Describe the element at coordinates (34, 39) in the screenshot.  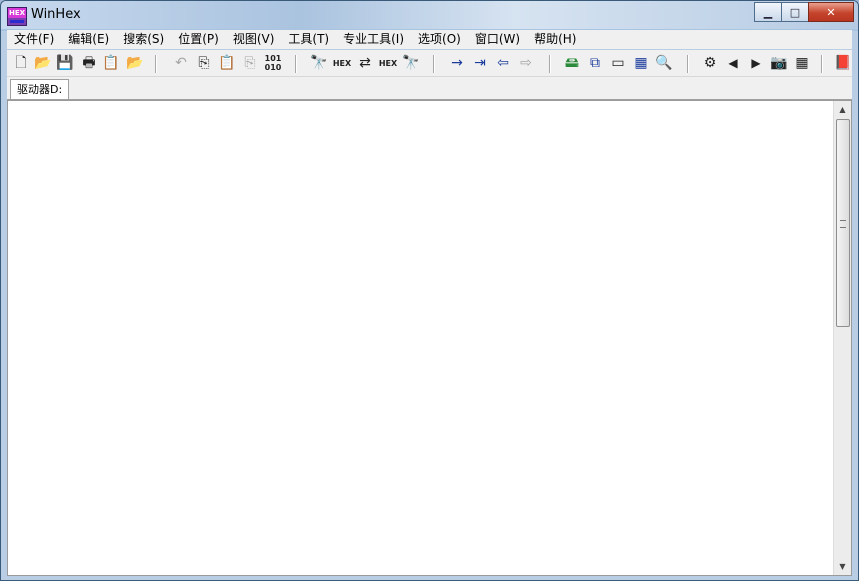
I see `menu-file: 文件(F)` at that location.